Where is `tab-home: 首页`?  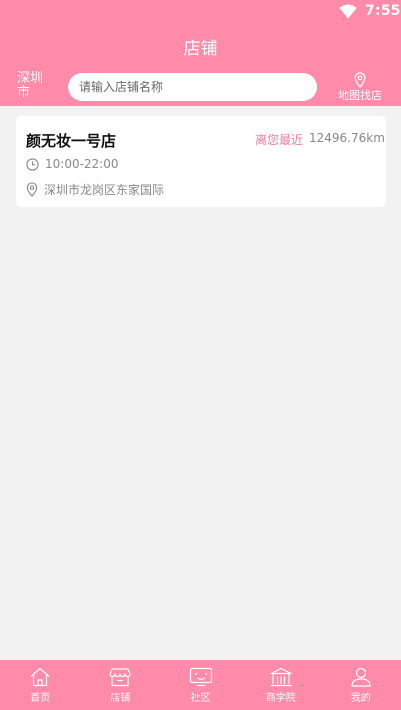
tab-home: 首页 is located at coordinates (40, 685).